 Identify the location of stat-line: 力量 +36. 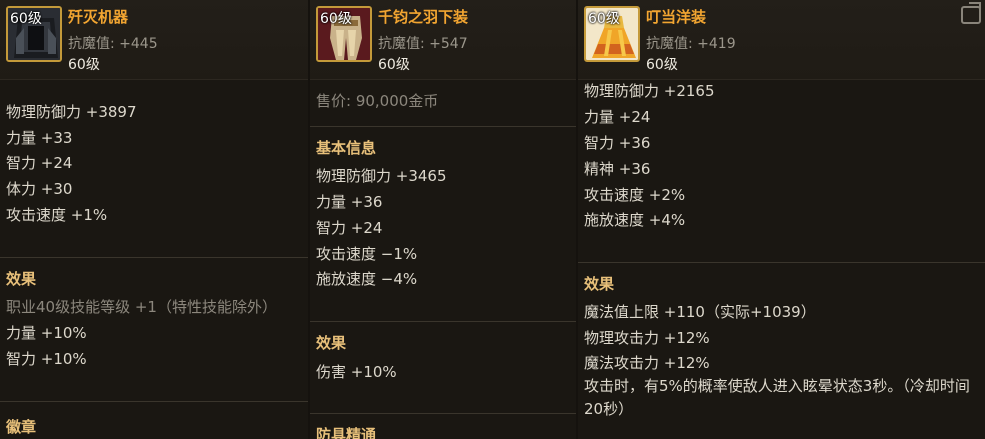
(349, 202).